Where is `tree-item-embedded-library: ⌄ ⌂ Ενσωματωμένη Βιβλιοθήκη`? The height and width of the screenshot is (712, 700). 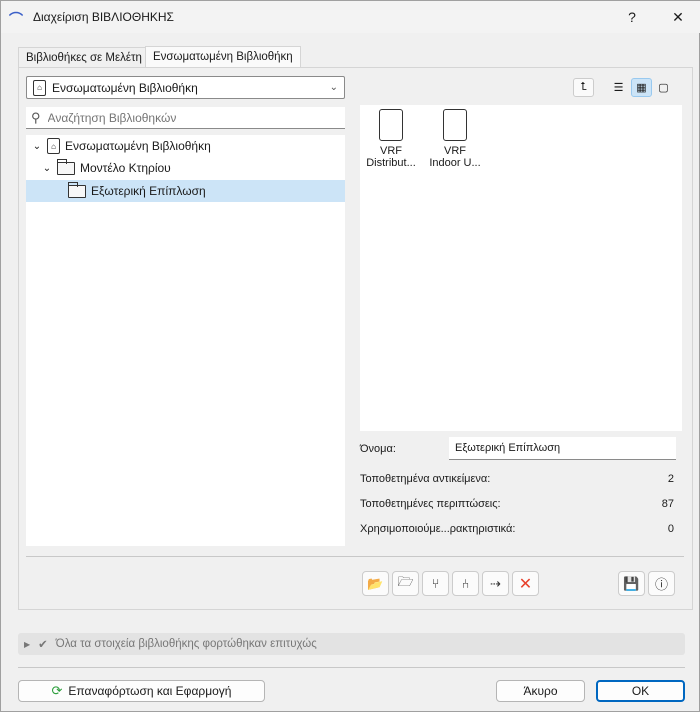 tree-item-embedded-library: ⌄ ⌂ Ενσωματωμένη Βιβλιοθήκη is located at coordinates (185, 146).